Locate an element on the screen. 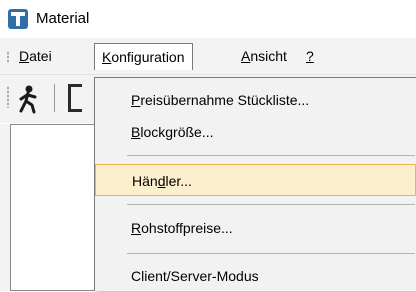 The image size is (416, 292). toolbar-grip-icon is located at coordinates (8, 97).